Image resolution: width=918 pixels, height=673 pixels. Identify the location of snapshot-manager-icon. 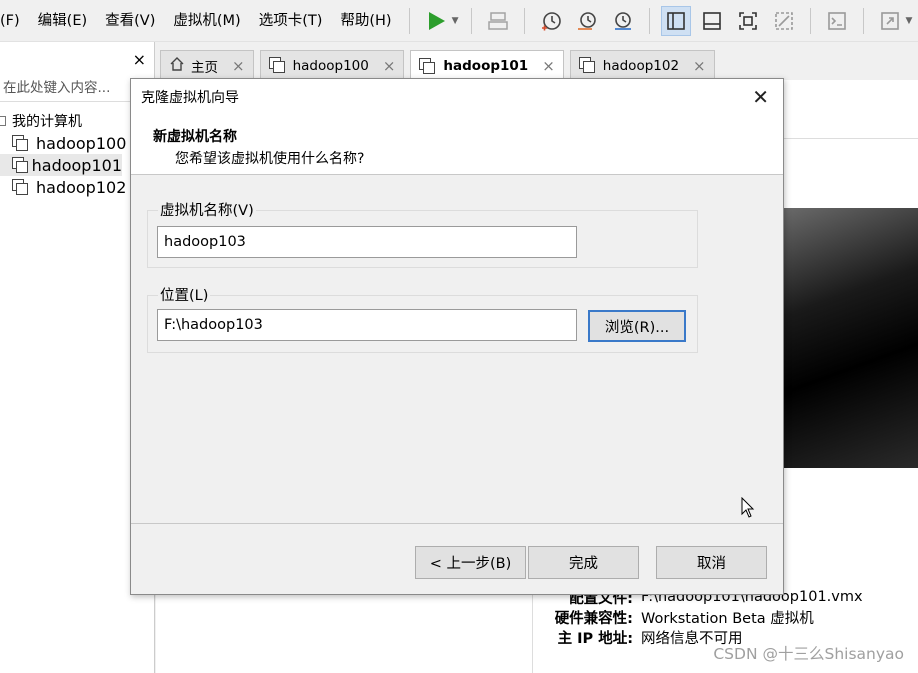
(623, 21).